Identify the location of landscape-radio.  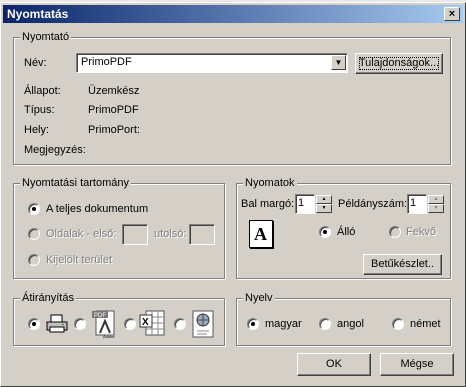
(395, 232).